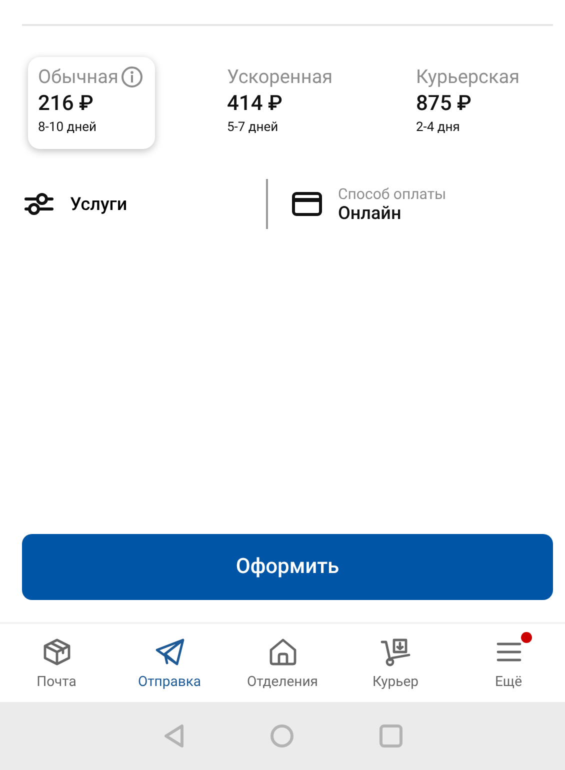 The width and height of the screenshot is (565, 770). I want to click on tariff-name: Курьерская, so click(468, 76).